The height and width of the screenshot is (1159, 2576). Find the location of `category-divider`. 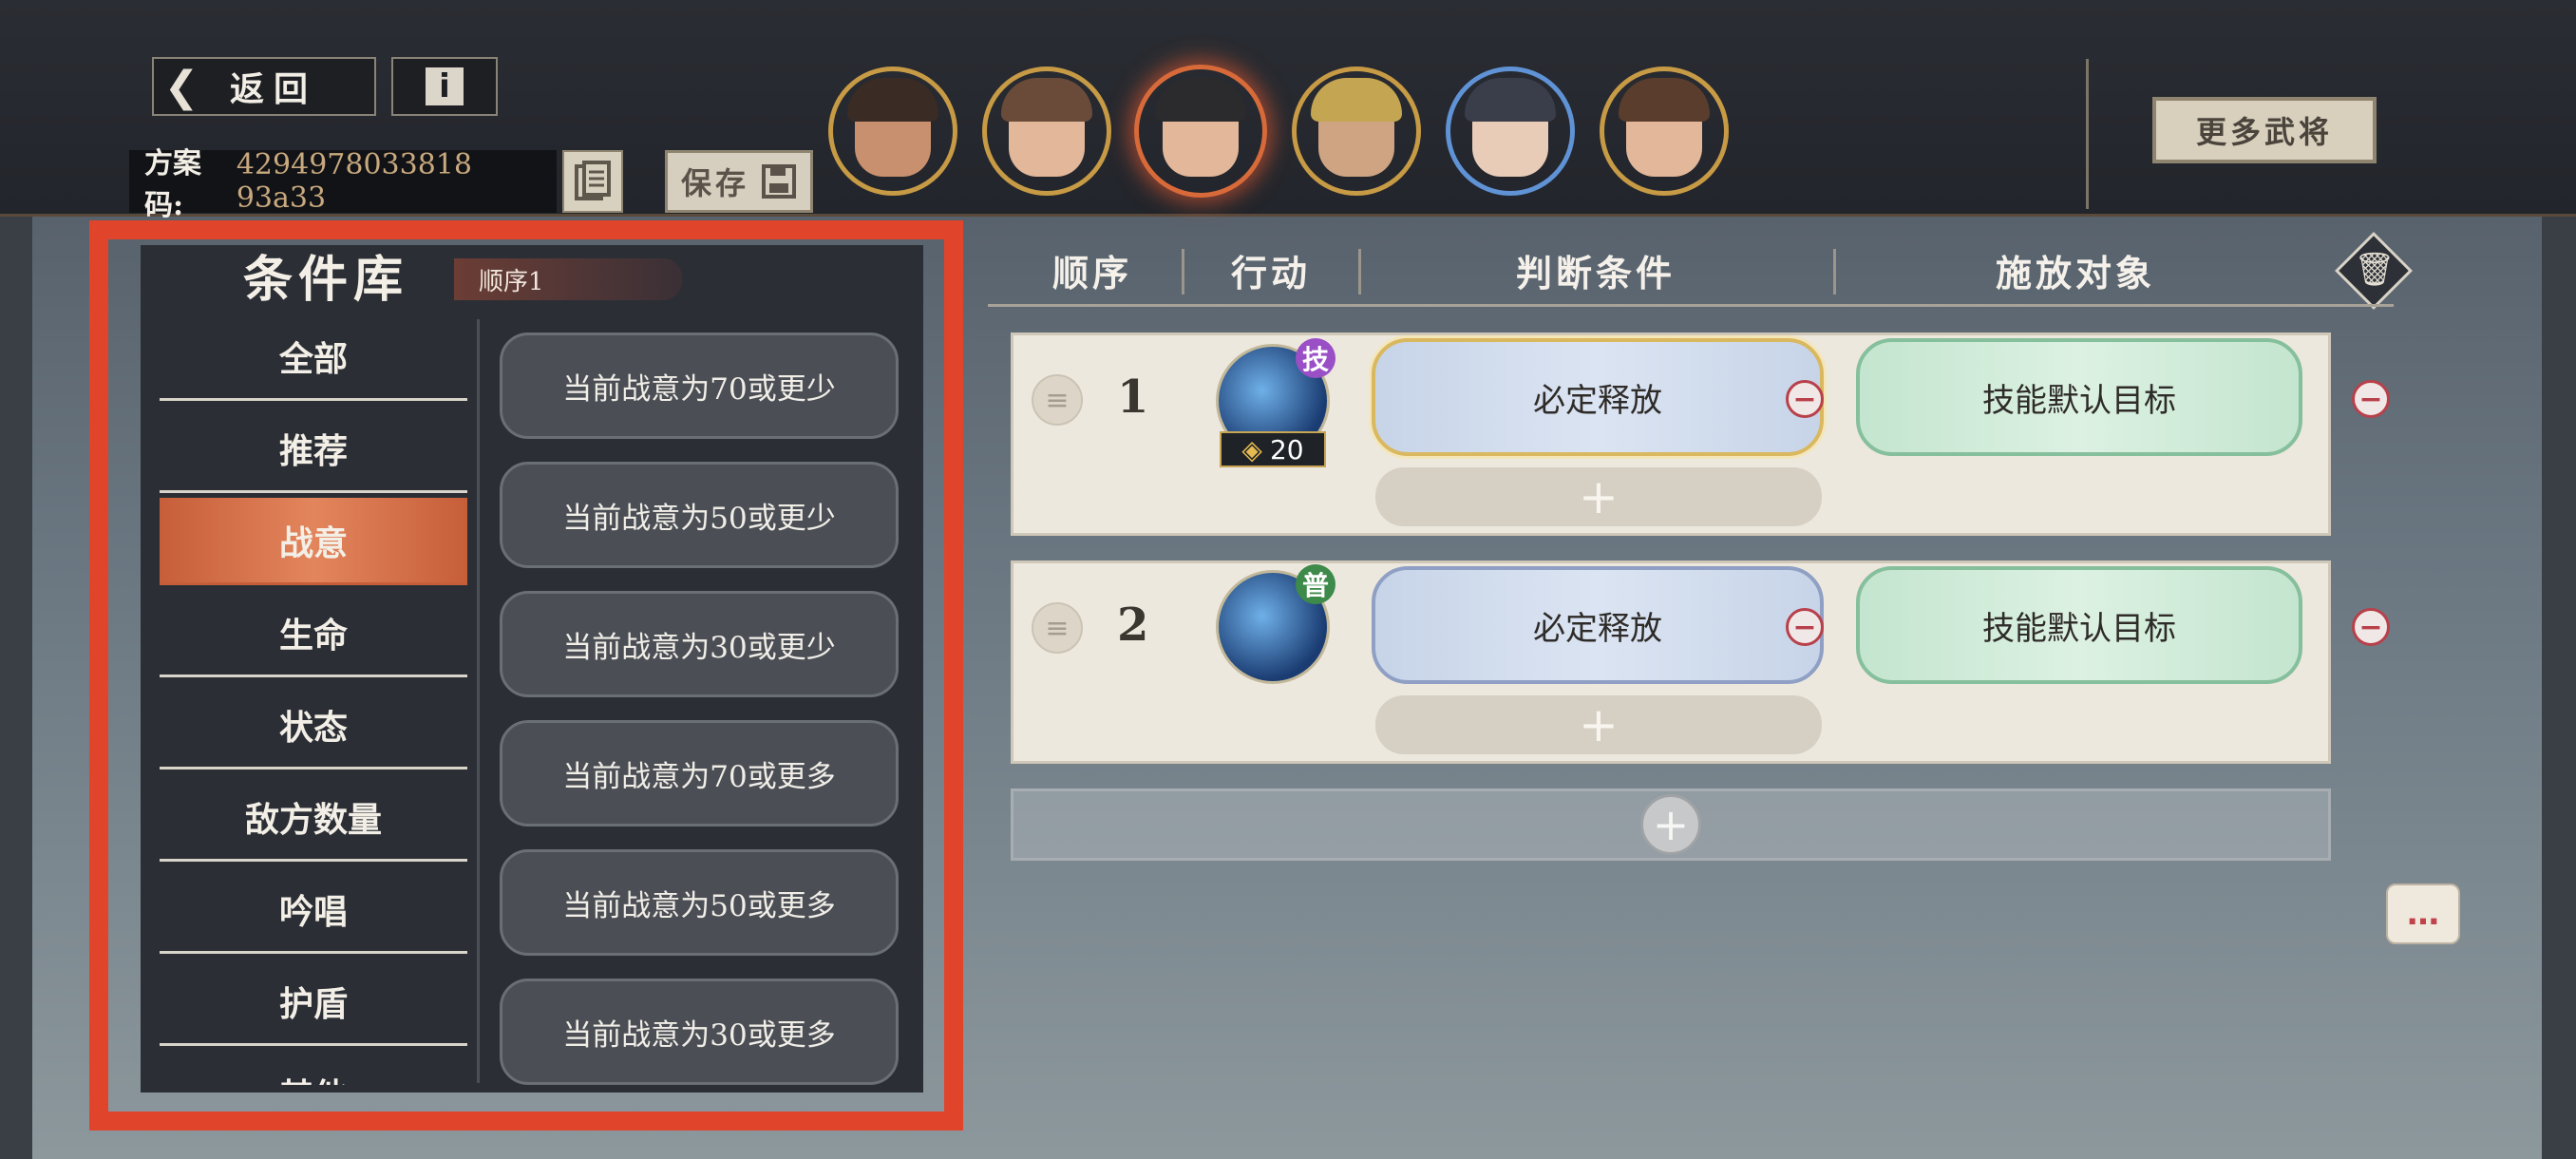

category-divider is located at coordinates (478, 701).